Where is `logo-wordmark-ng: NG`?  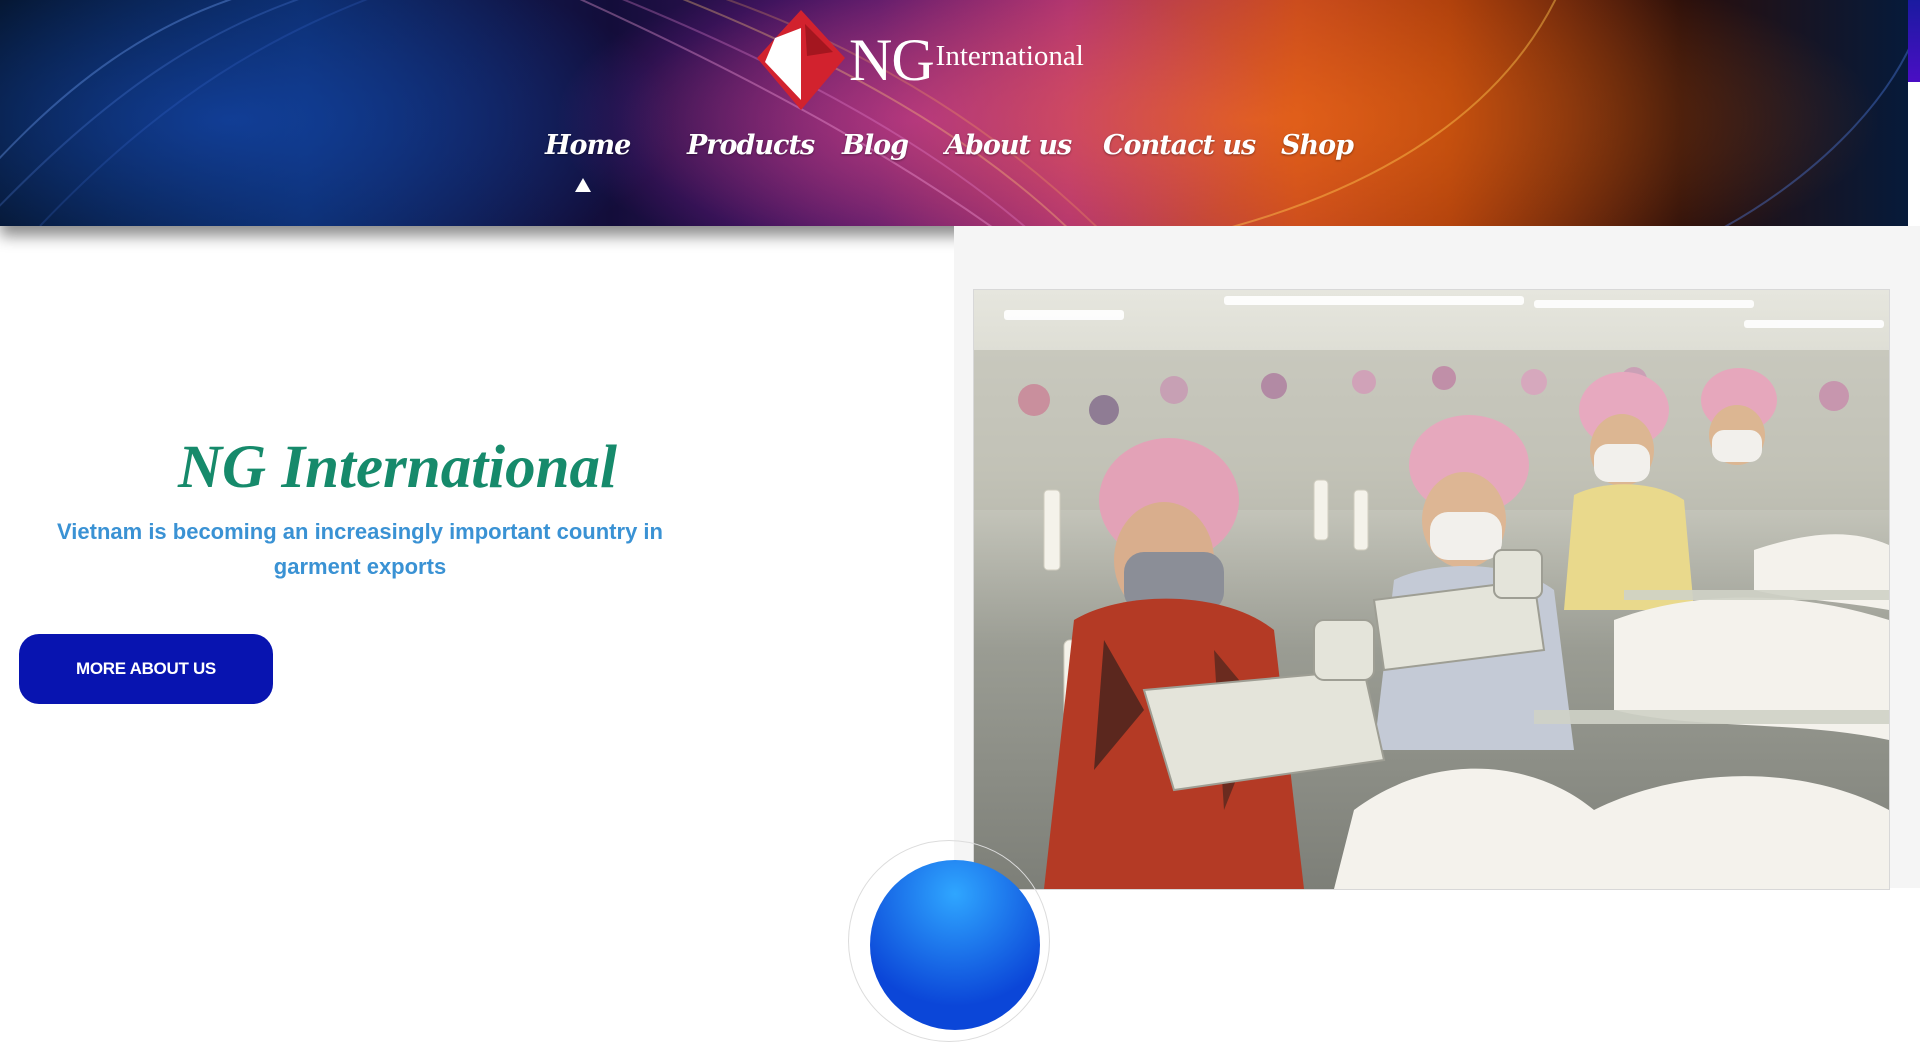
logo-wordmark-ng: NG is located at coordinates (892, 60).